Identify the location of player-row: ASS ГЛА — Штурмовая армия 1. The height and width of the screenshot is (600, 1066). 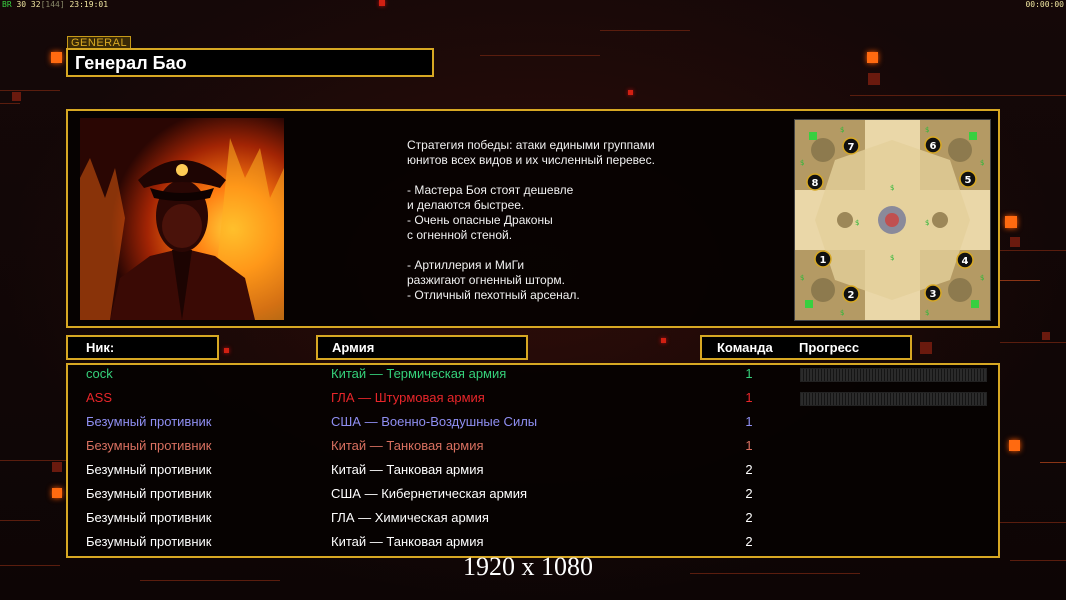
(533, 401).